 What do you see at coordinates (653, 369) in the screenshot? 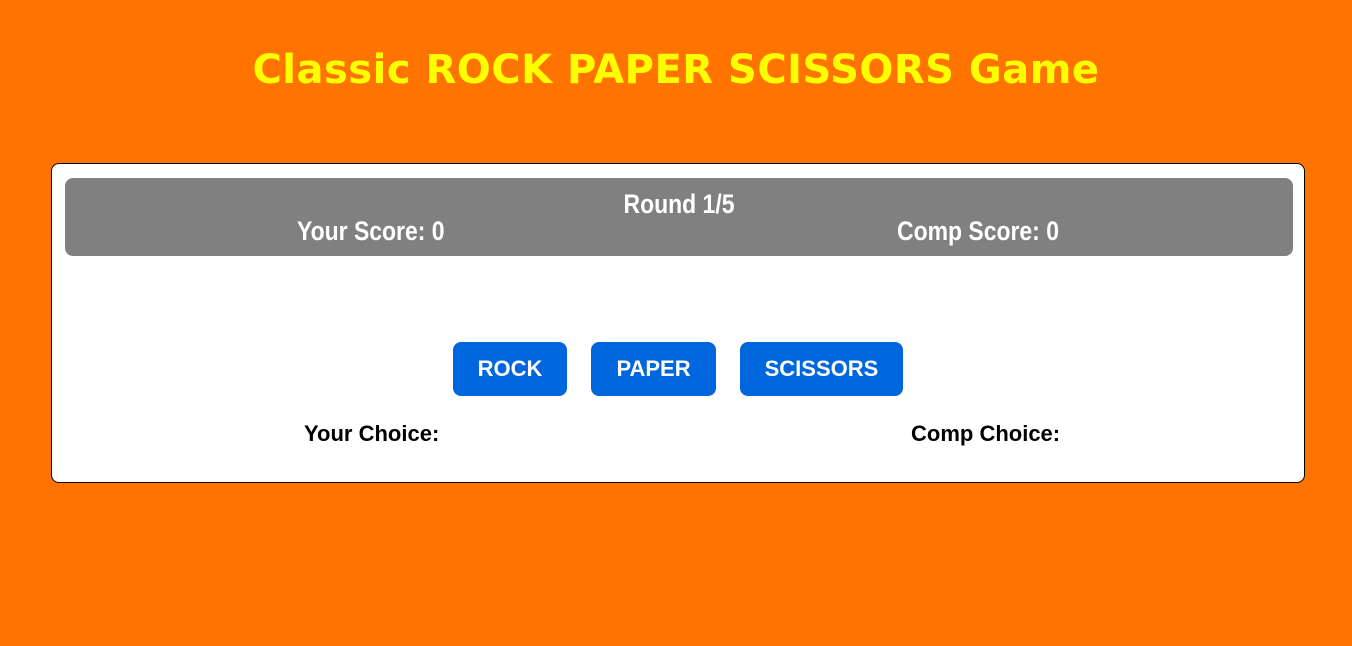
I see `paper-button: PAPER` at bounding box center [653, 369].